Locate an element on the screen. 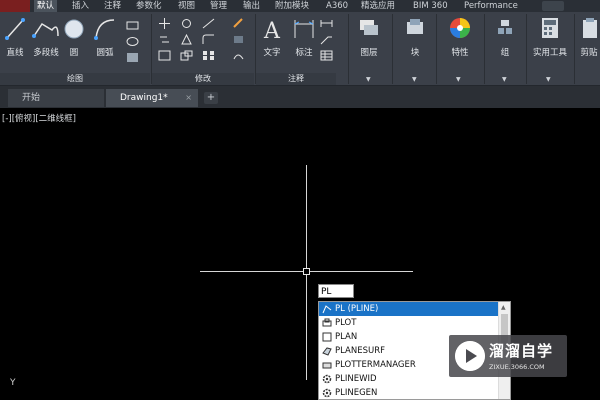 The image size is (600, 400). block-button: 块 is located at coordinates (415, 37).